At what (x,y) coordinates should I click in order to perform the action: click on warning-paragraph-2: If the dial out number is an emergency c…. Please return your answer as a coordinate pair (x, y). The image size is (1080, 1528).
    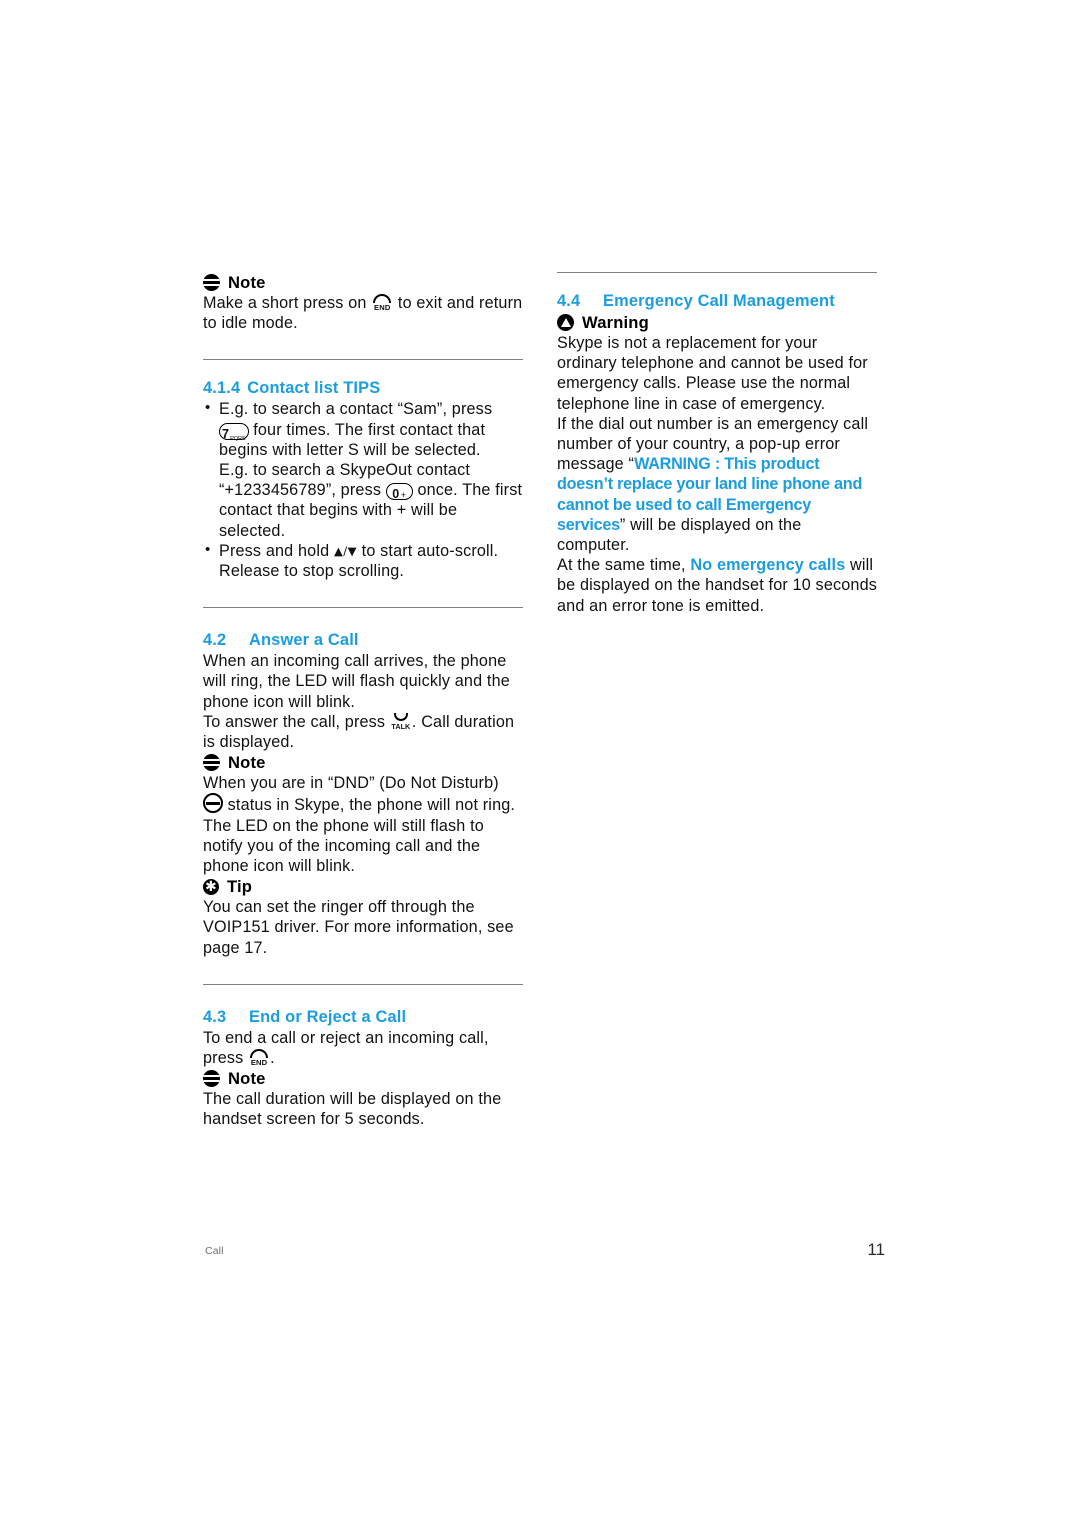
    Looking at the image, I should click on (717, 484).